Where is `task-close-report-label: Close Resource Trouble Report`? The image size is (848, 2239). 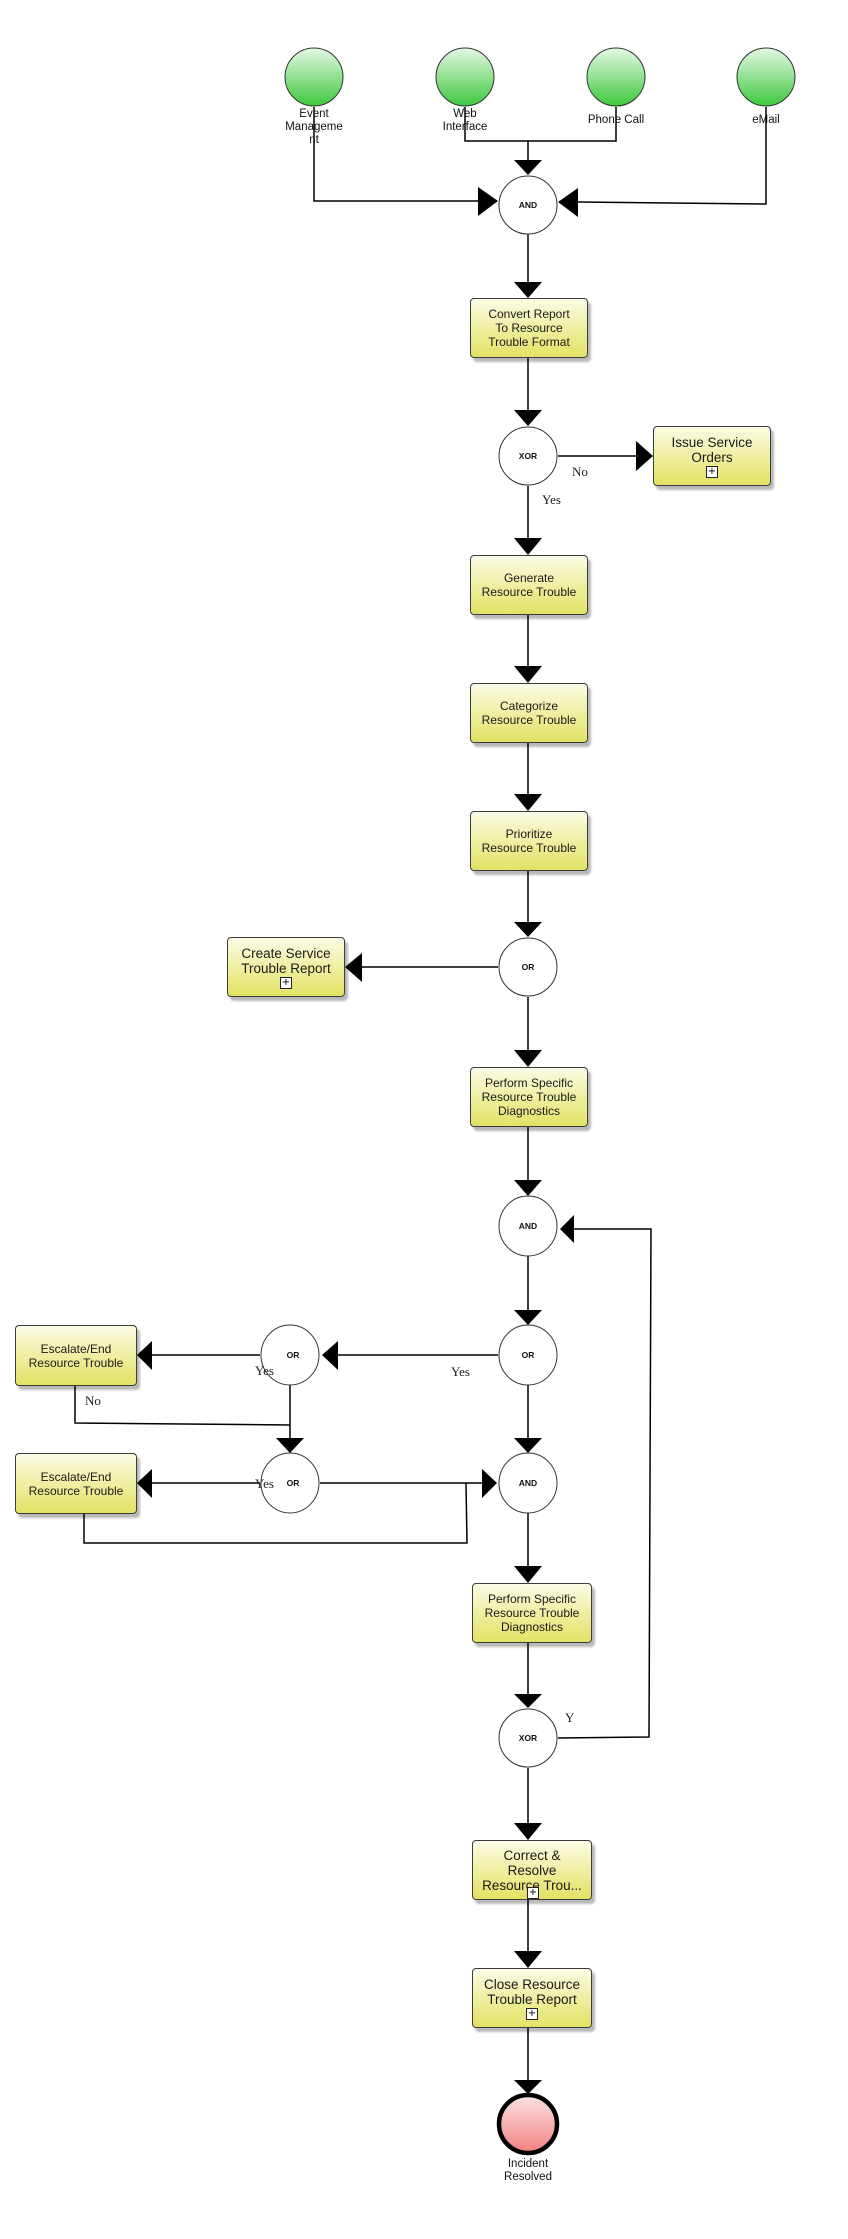
task-close-report-label: Close Resource Trouble Report is located at coordinates (532, 1991).